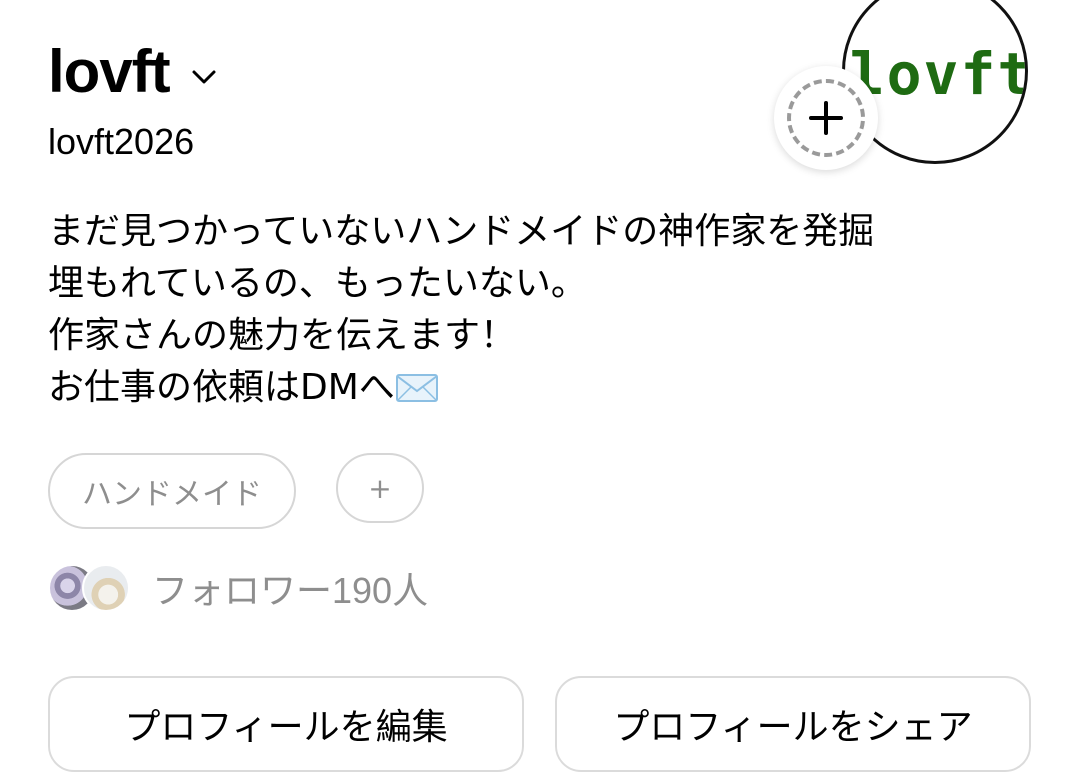 Image resolution: width=1080 pixels, height=778 pixels. Describe the element at coordinates (204, 77) in the screenshot. I see `chevron-down-icon` at that location.